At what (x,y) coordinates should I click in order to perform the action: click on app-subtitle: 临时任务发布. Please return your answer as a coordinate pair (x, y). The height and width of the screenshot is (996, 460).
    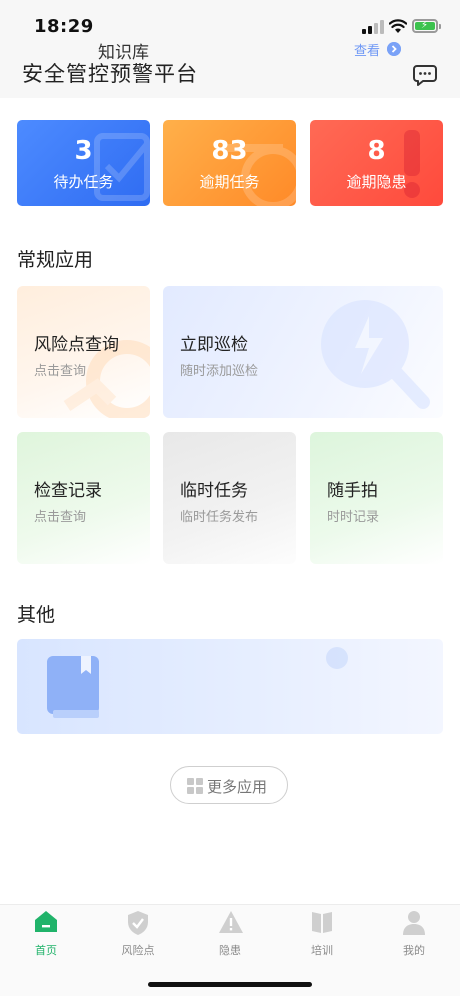
    Looking at the image, I should click on (219, 517).